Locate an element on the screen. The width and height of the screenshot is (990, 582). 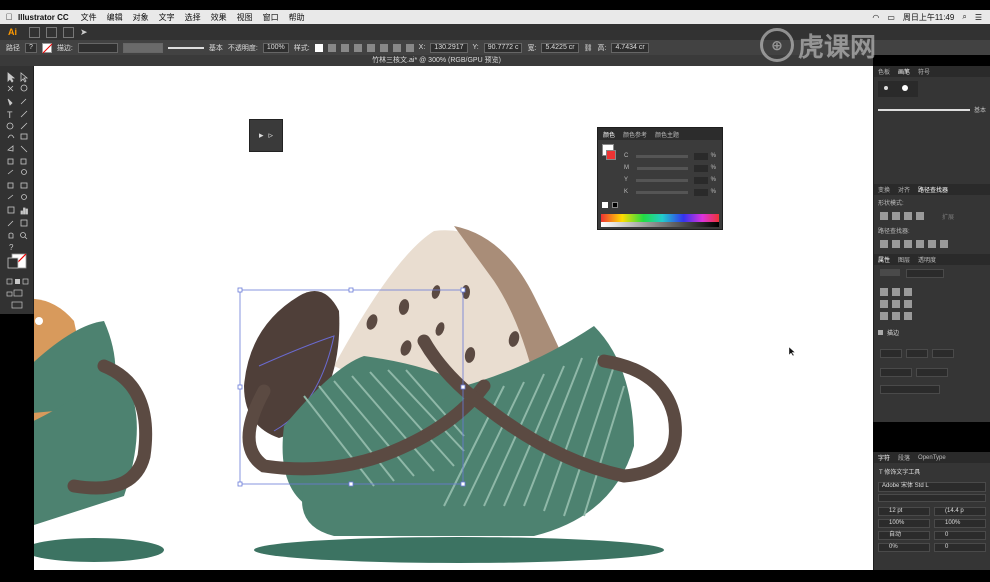
battery-icon: ▭ is located at coordinates (891, 17).